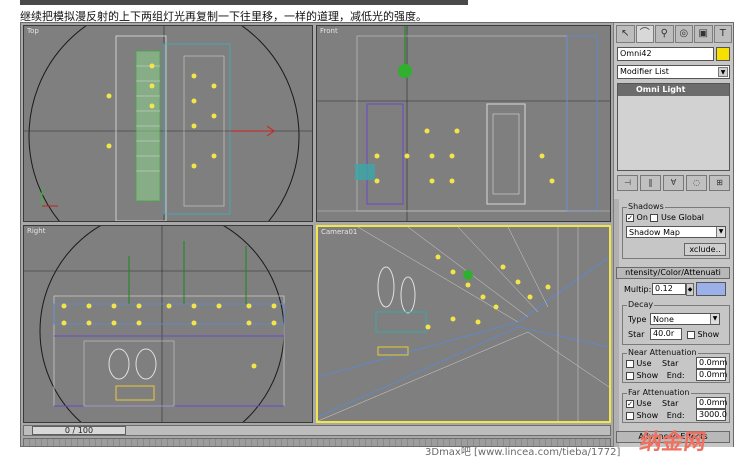 The height and width of the screenshot is (469, 750). What do you see at coordinates (708, 334) in the screenshot?
I see `decay-show-label: Show` at bounding box center [708, 334].